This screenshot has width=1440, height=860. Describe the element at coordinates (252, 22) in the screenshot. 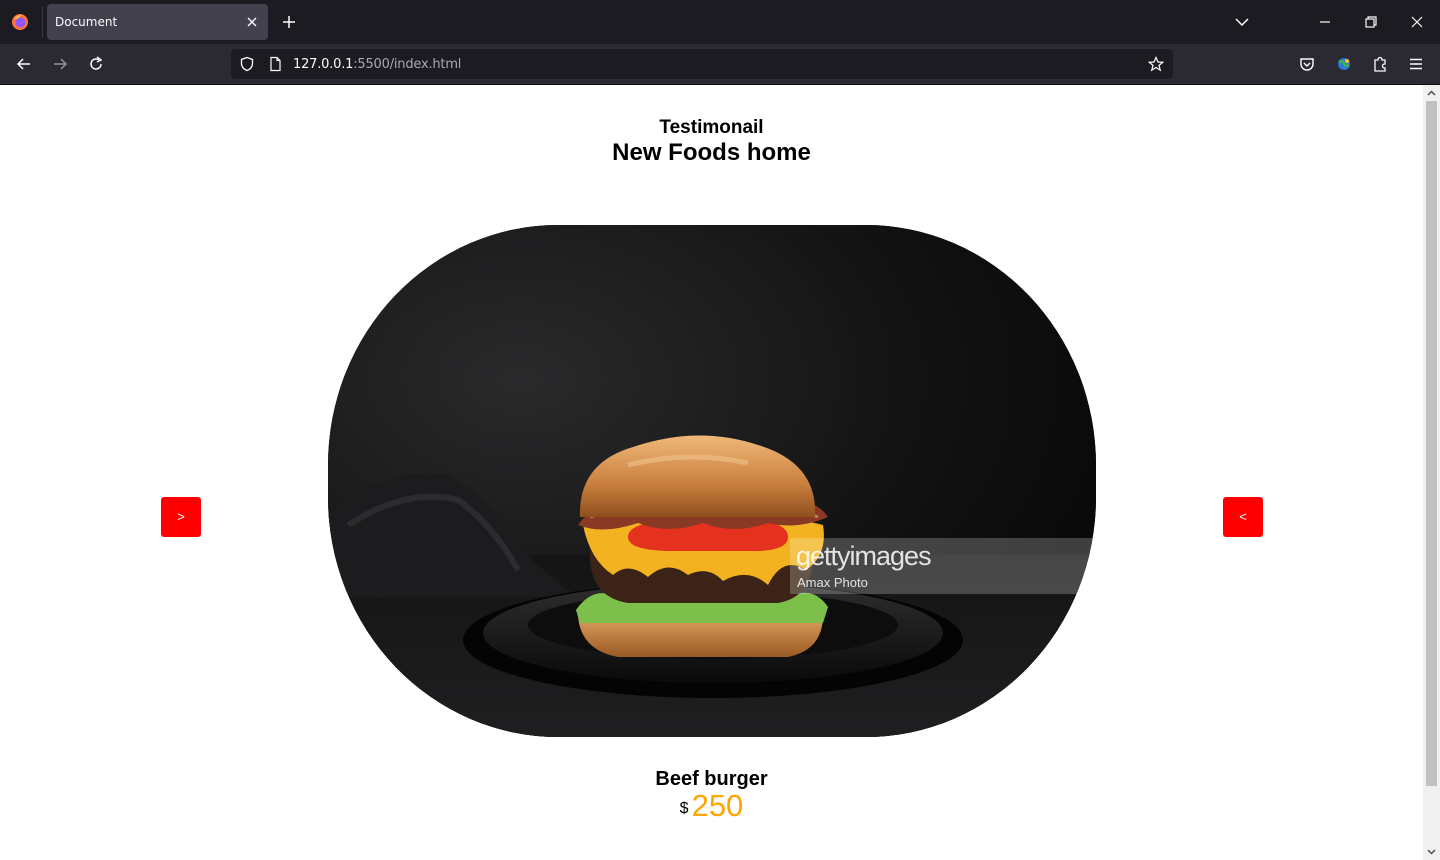

I see `close-tab-icon` at that location.